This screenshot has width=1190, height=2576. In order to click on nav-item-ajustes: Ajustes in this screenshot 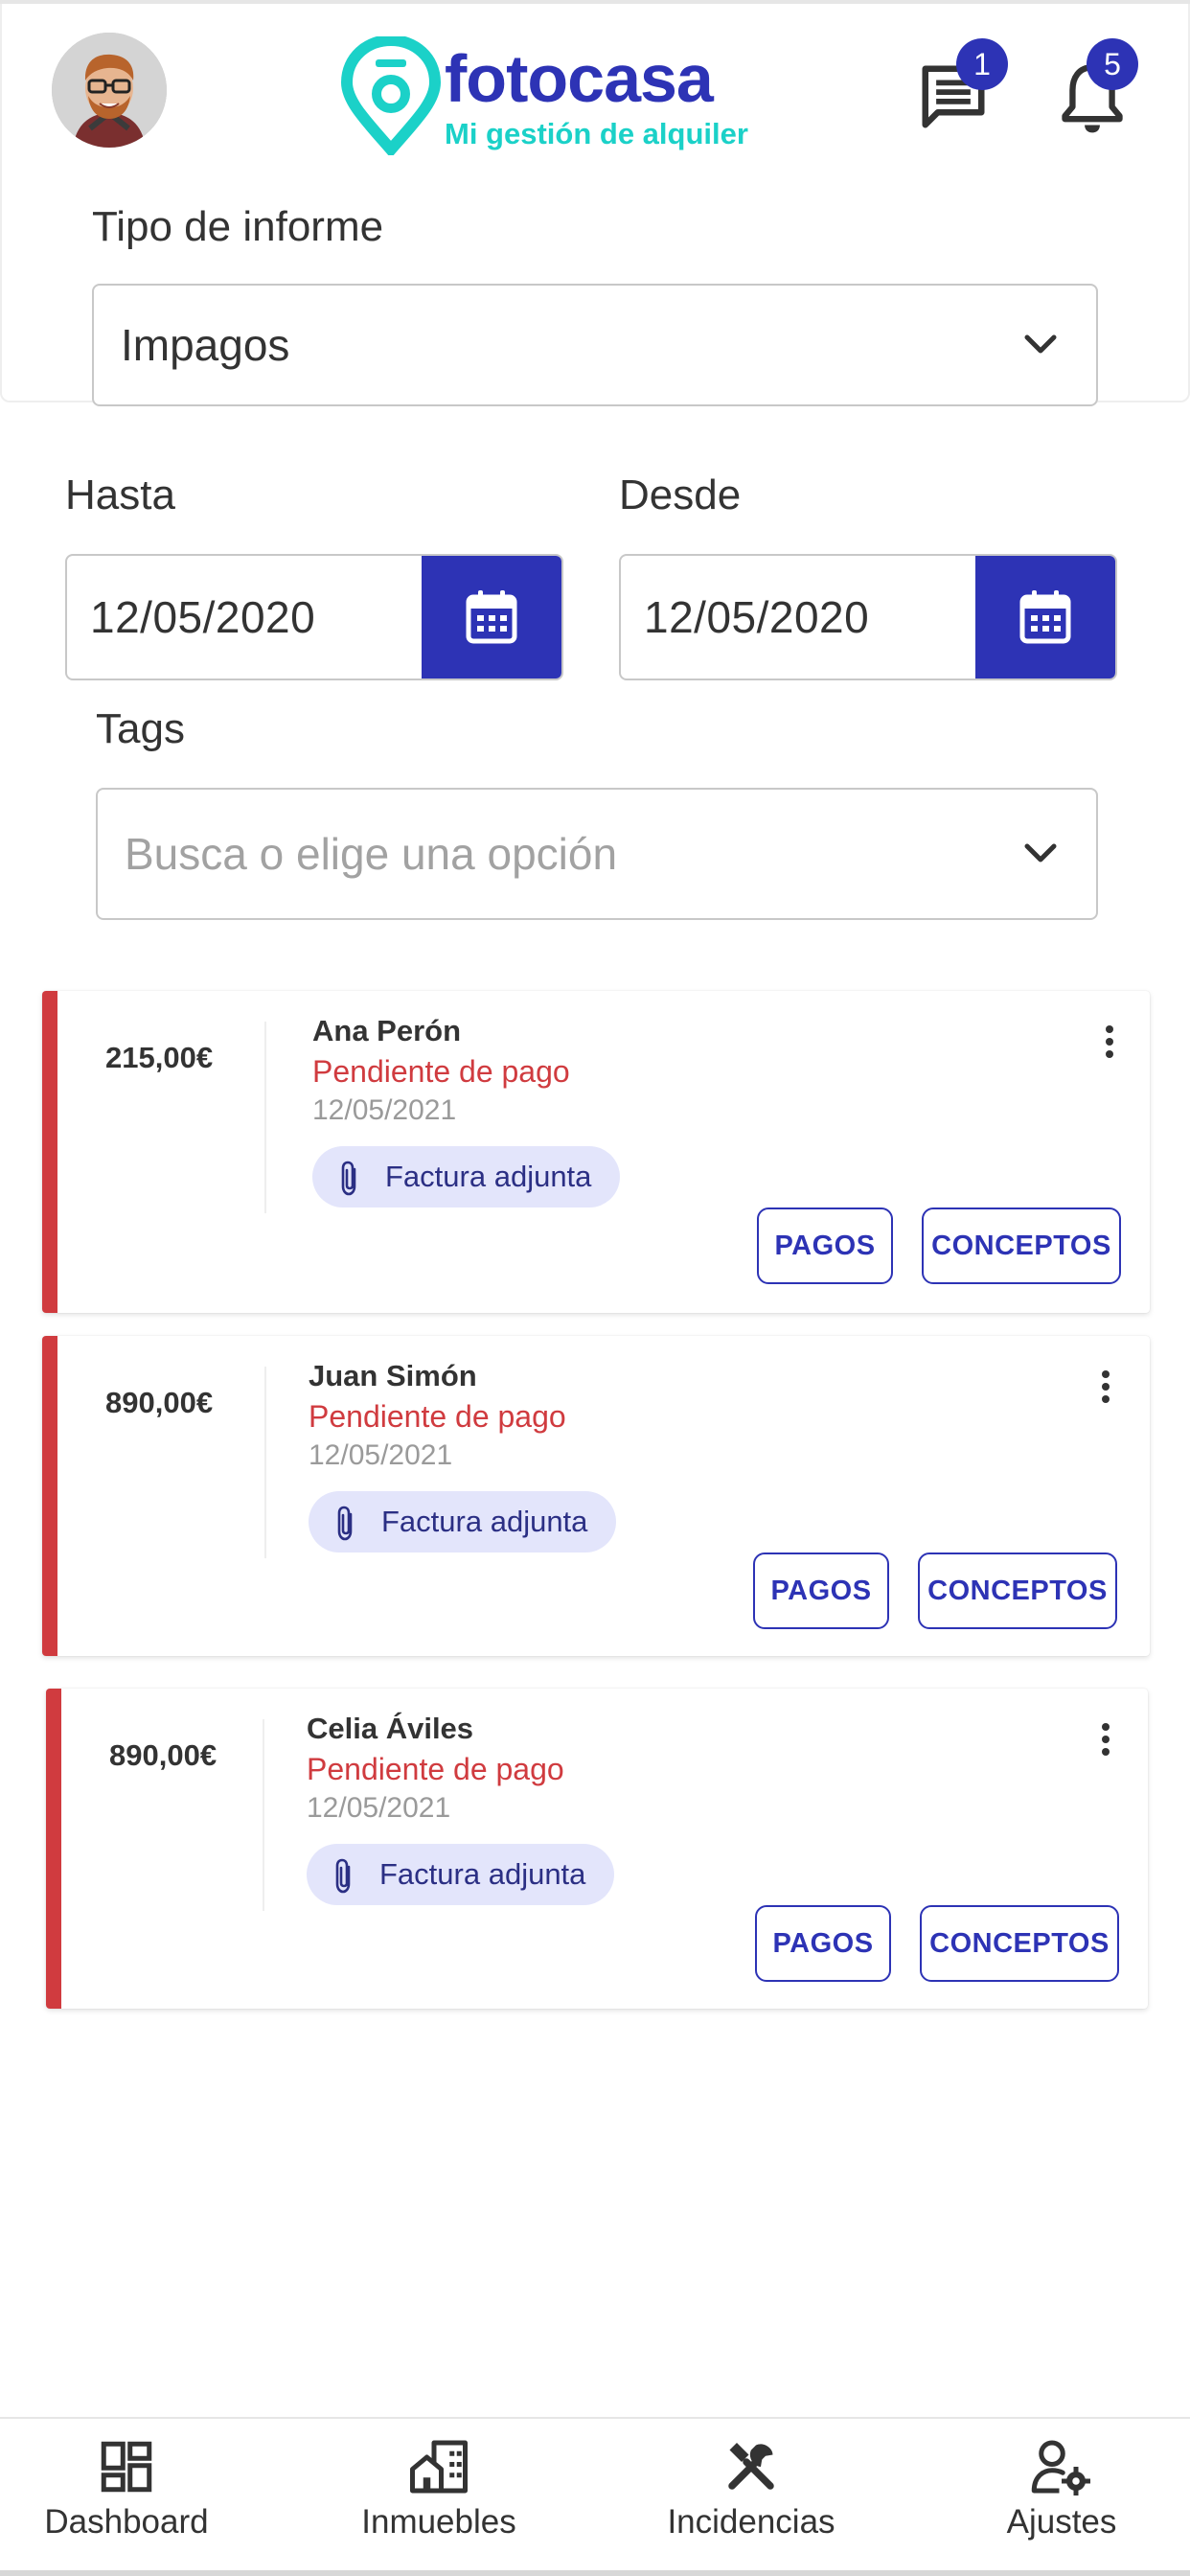, I will do `click(1062, 2500)`.